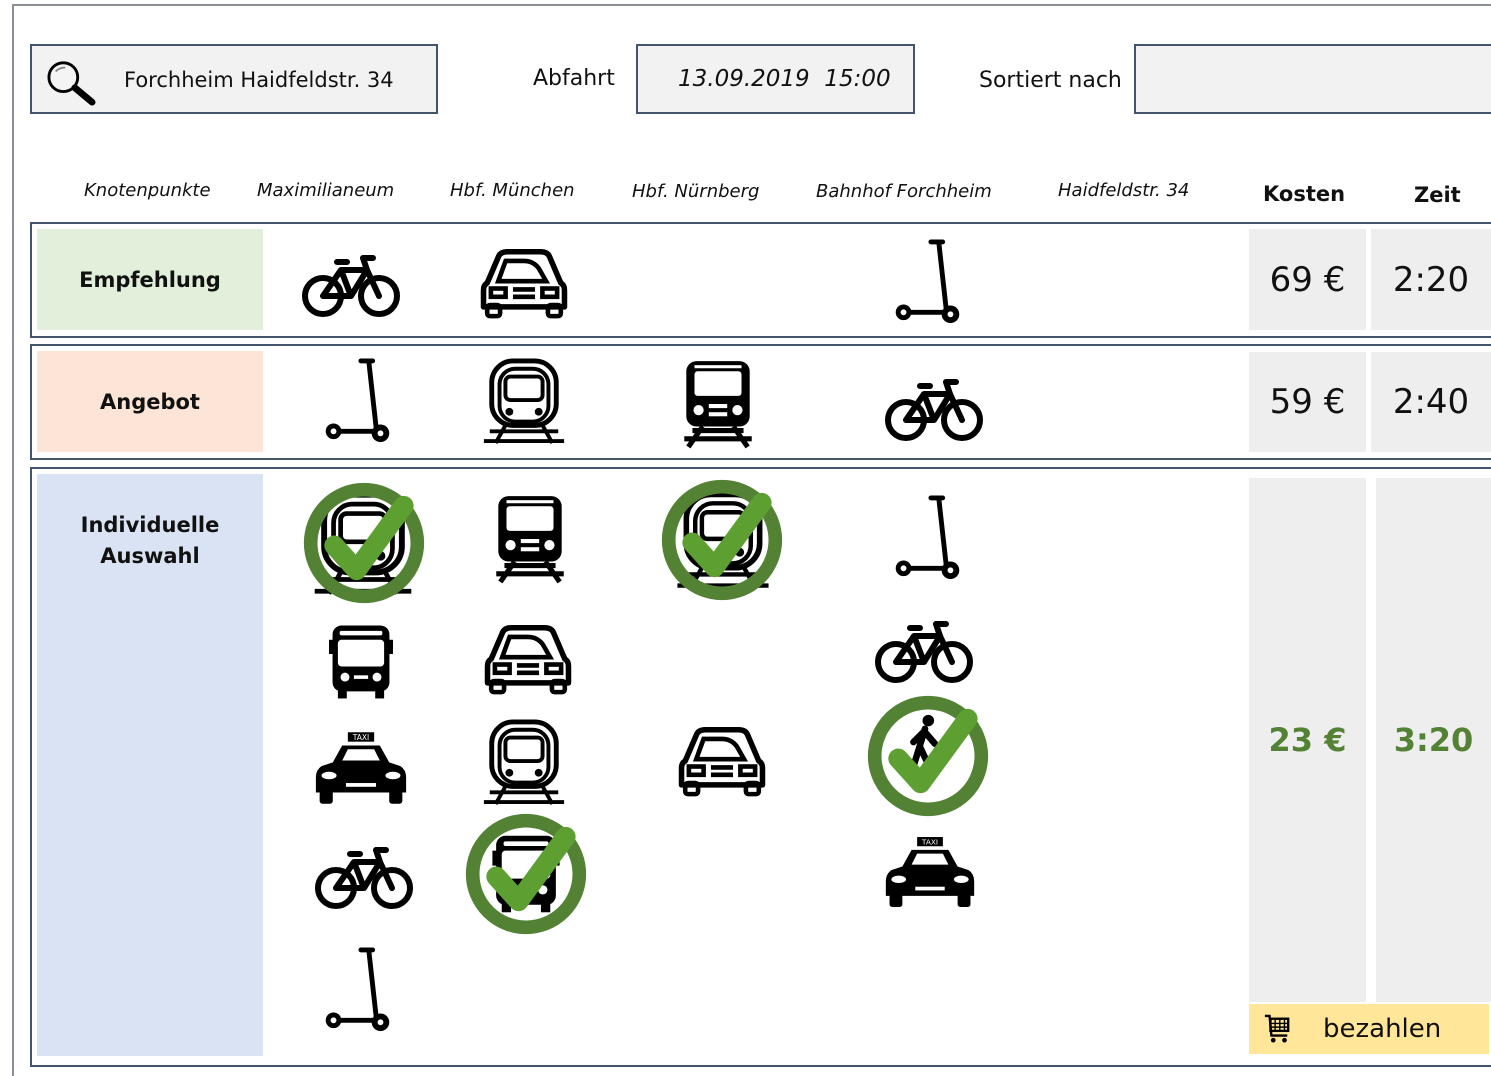  What do you see at coordinates (1382, 1029) in the screenshot?
I see `pay-button-label: bezahlen` at bounding box center [1382, 1029].